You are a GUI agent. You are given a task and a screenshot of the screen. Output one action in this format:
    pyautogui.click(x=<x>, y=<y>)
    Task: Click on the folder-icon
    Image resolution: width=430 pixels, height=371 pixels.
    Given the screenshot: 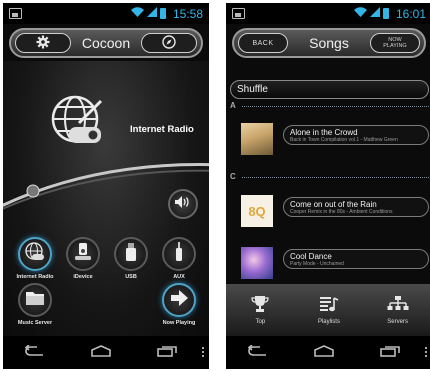 What is the action you would take?
    pyautogui.click(x=35, y=300)
    